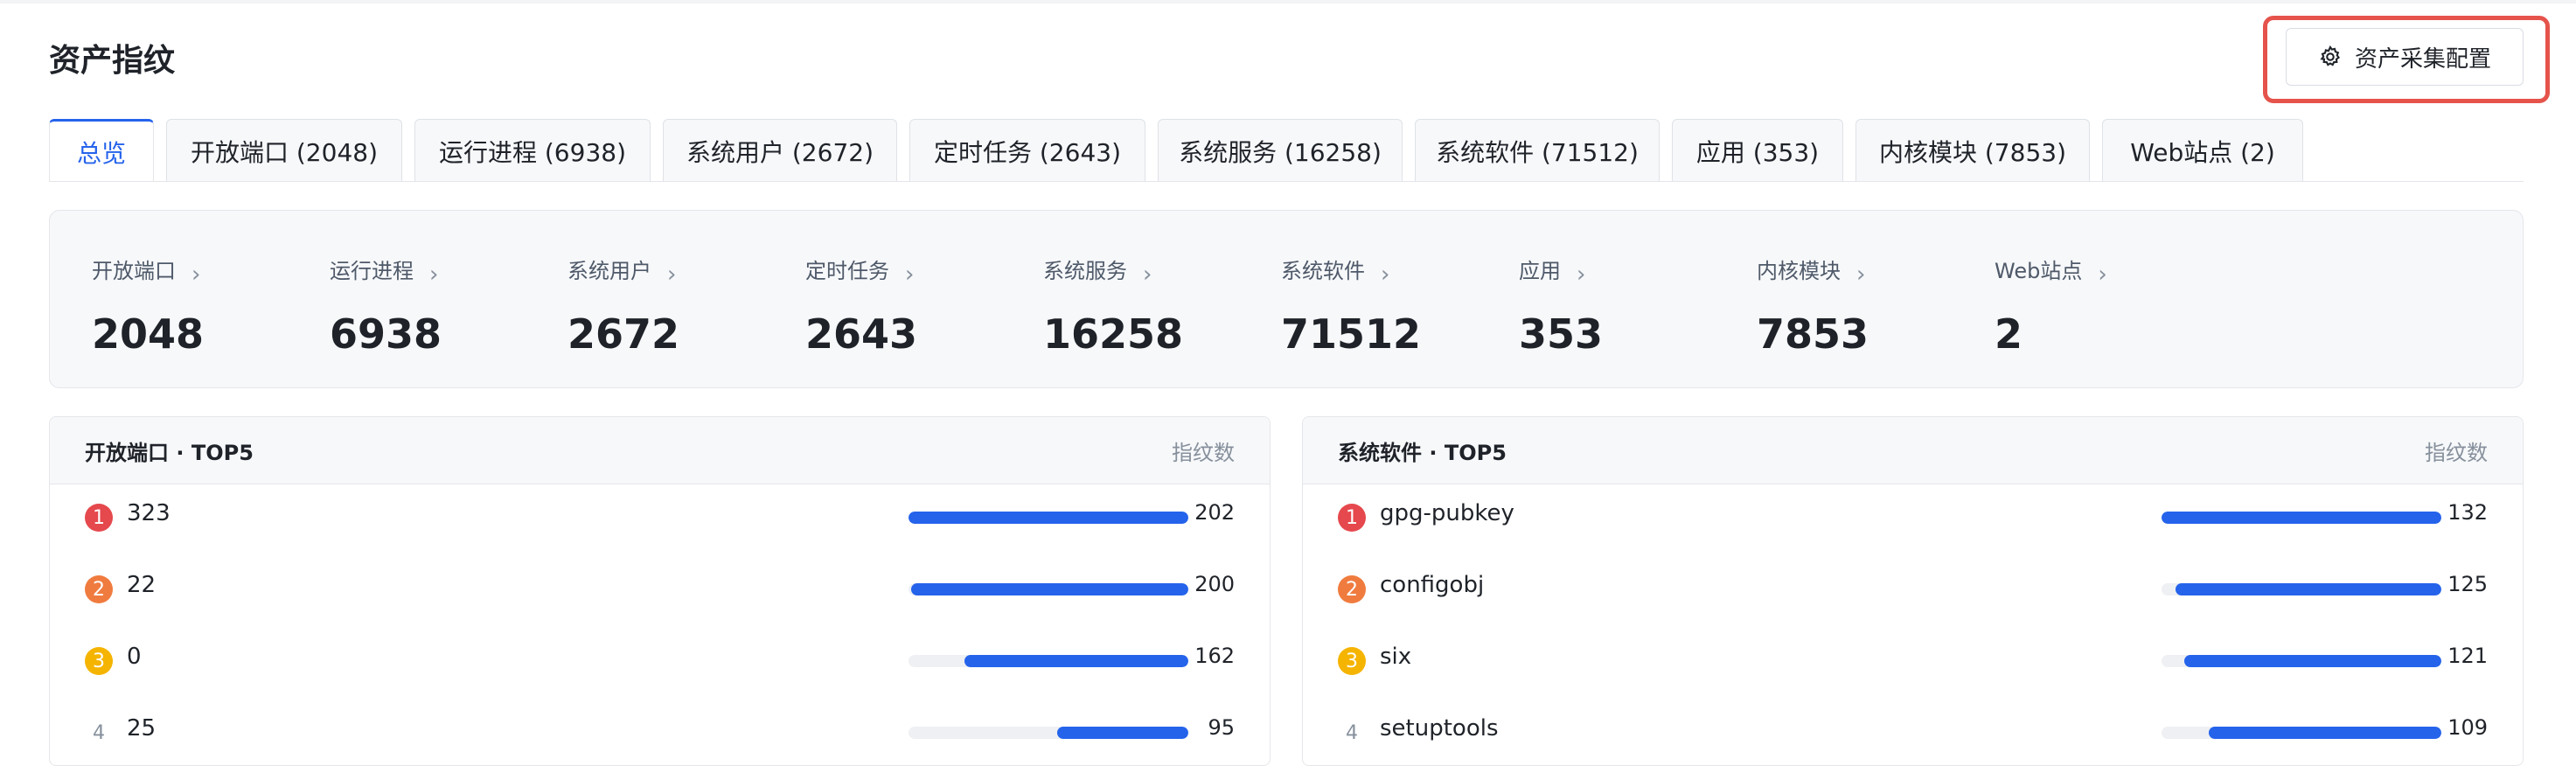 Image resolution: width=2576 pixels, height=766 pixels. I want to click on item-count: 202, so click(1214, 512).